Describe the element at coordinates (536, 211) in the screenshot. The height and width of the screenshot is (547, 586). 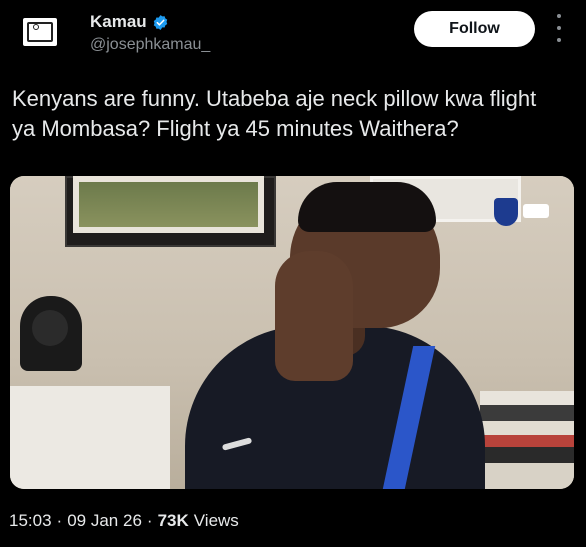
I see `sponsor-logo` at that location.